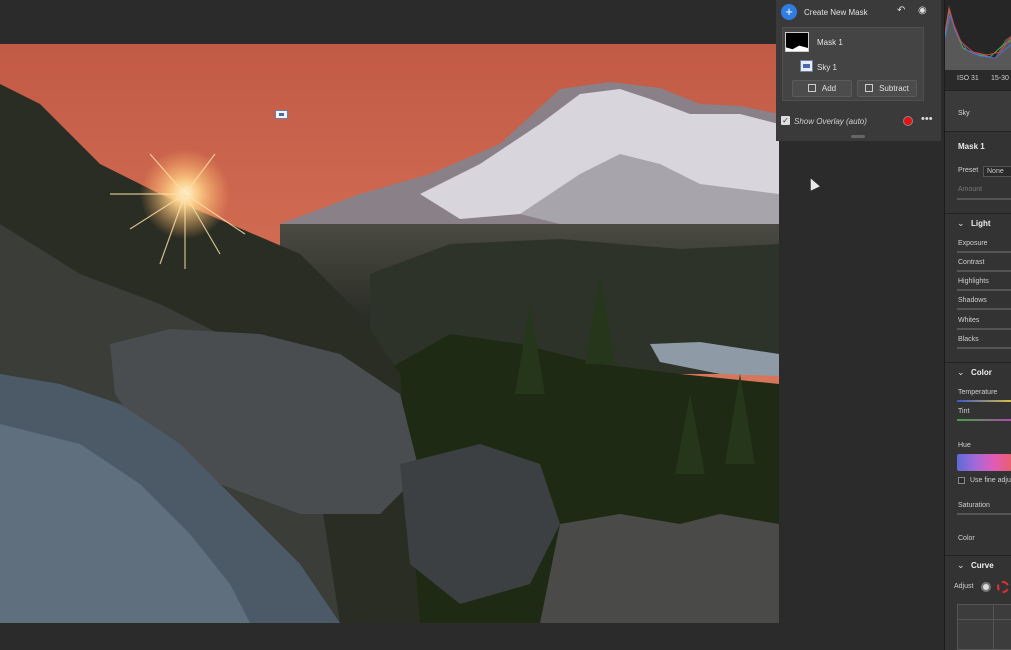  I want to click on tint-slider, so click(984, 420).